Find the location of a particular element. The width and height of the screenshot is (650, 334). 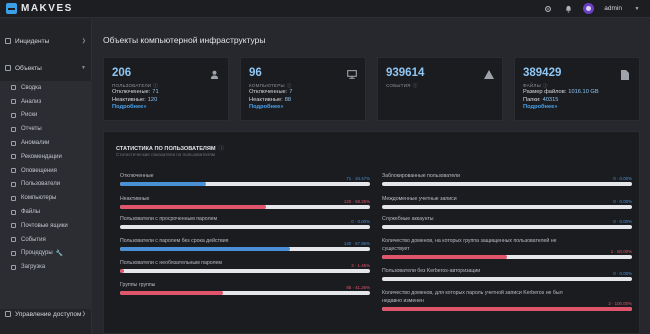

stat-row: Междоменные учетные записи 0 · 0.00% is located at coordinates (507, 203).